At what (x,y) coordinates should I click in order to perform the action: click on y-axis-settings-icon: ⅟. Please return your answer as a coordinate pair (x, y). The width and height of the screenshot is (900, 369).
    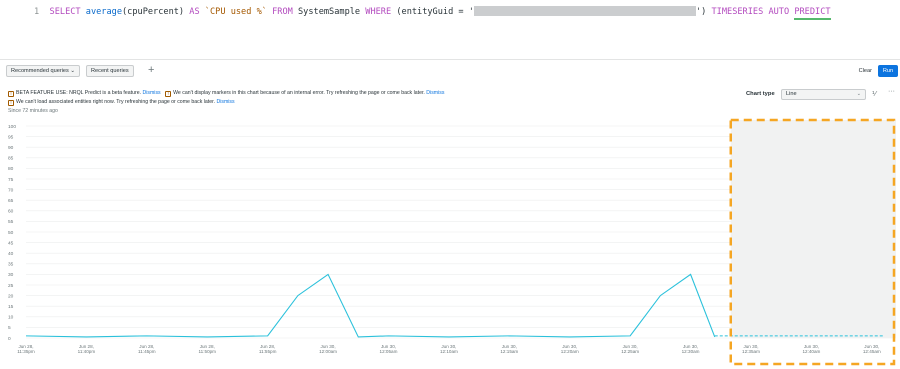
    Looking at the image, I should click on (874, 94).